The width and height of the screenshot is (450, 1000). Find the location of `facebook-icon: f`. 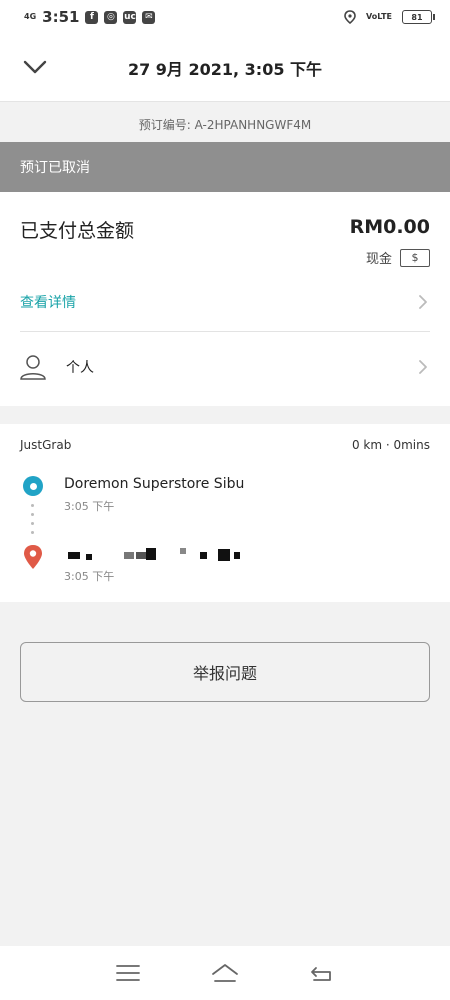

facebook-icon: f is located at coordinates (92, 17).